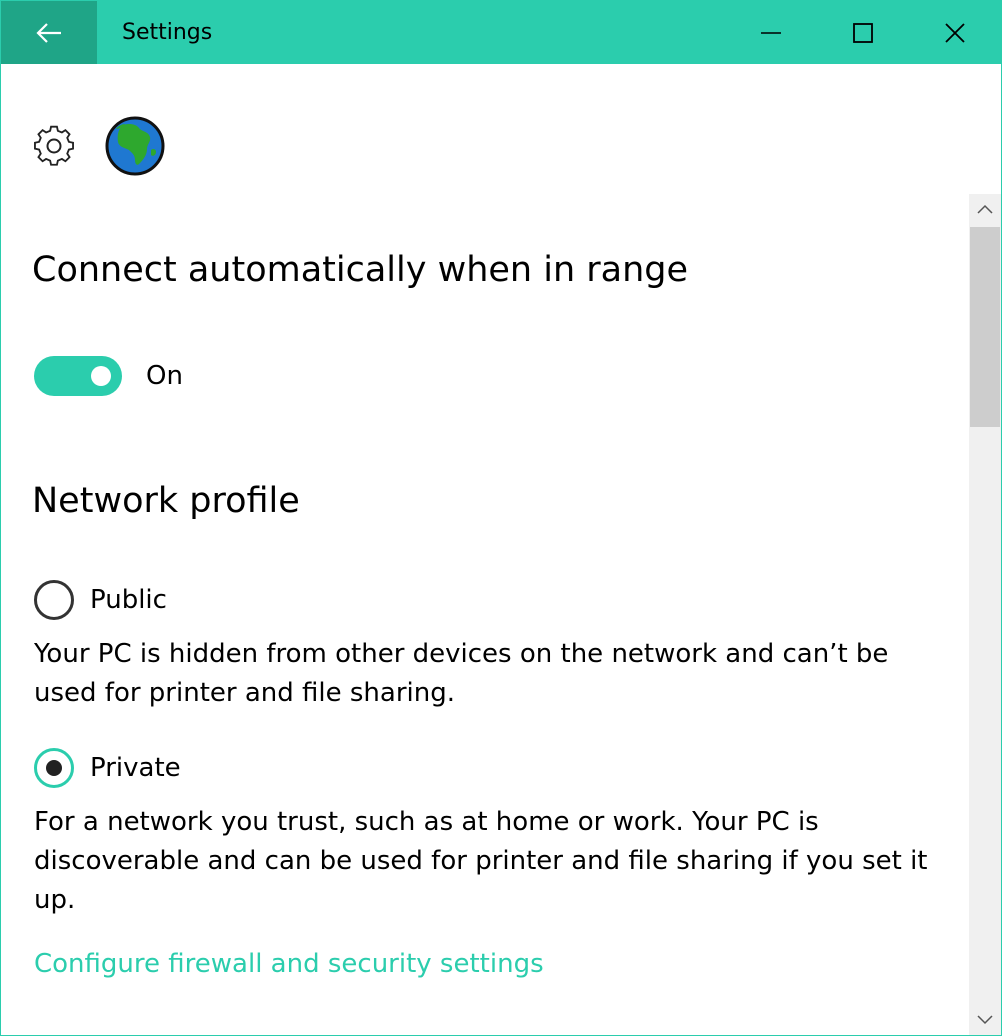 The height and width of the screenshot is (1036, 1002). I want to click on back-button, so click(49, 32).